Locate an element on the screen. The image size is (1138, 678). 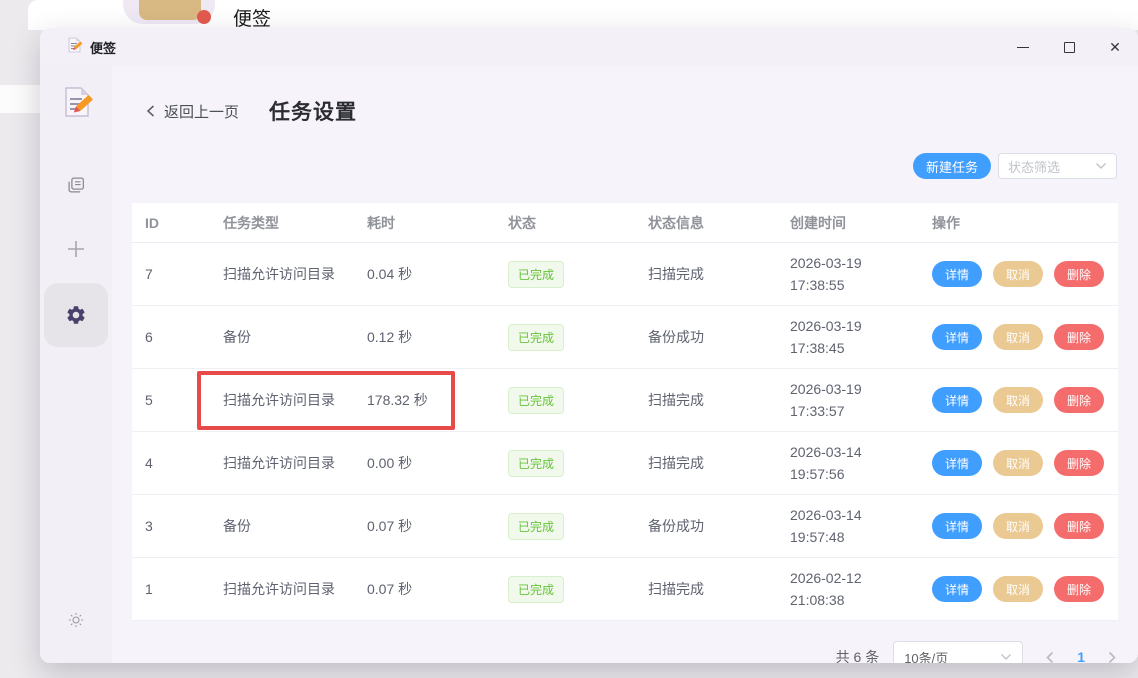
page-size-select: 10条/页 is located at coordinates (958, 652).